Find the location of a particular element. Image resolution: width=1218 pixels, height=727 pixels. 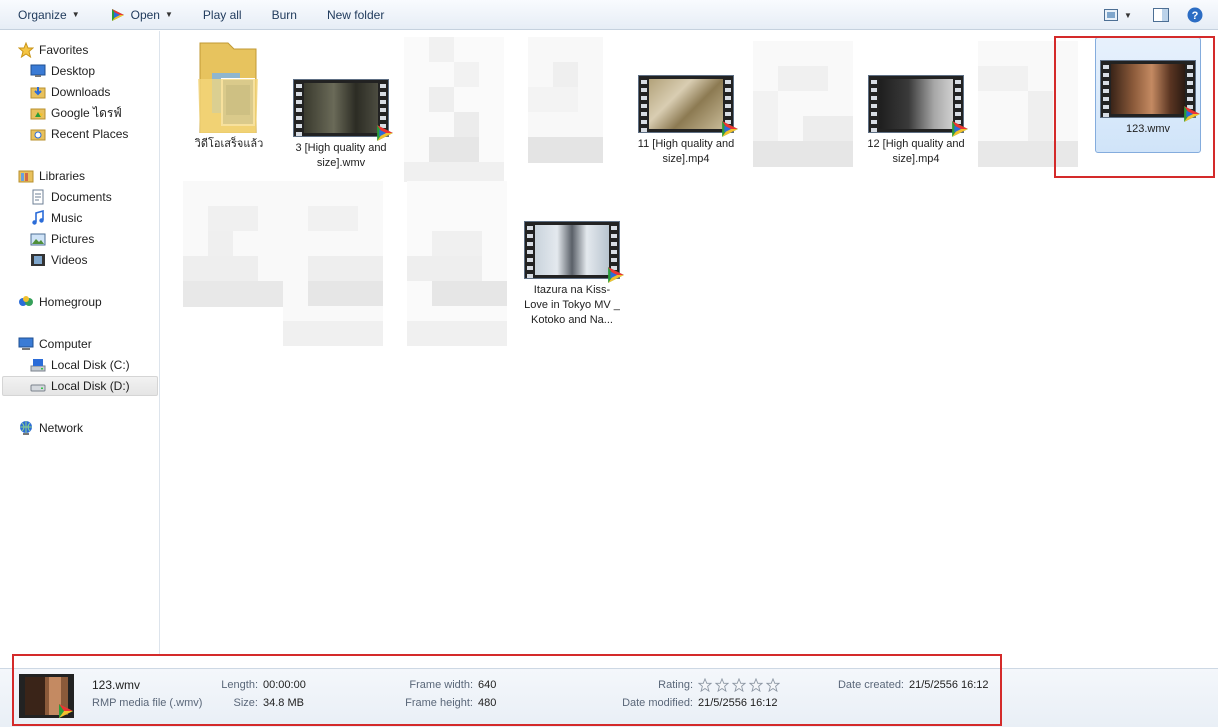

nav-network: Network is located at coordinates (50, 428).